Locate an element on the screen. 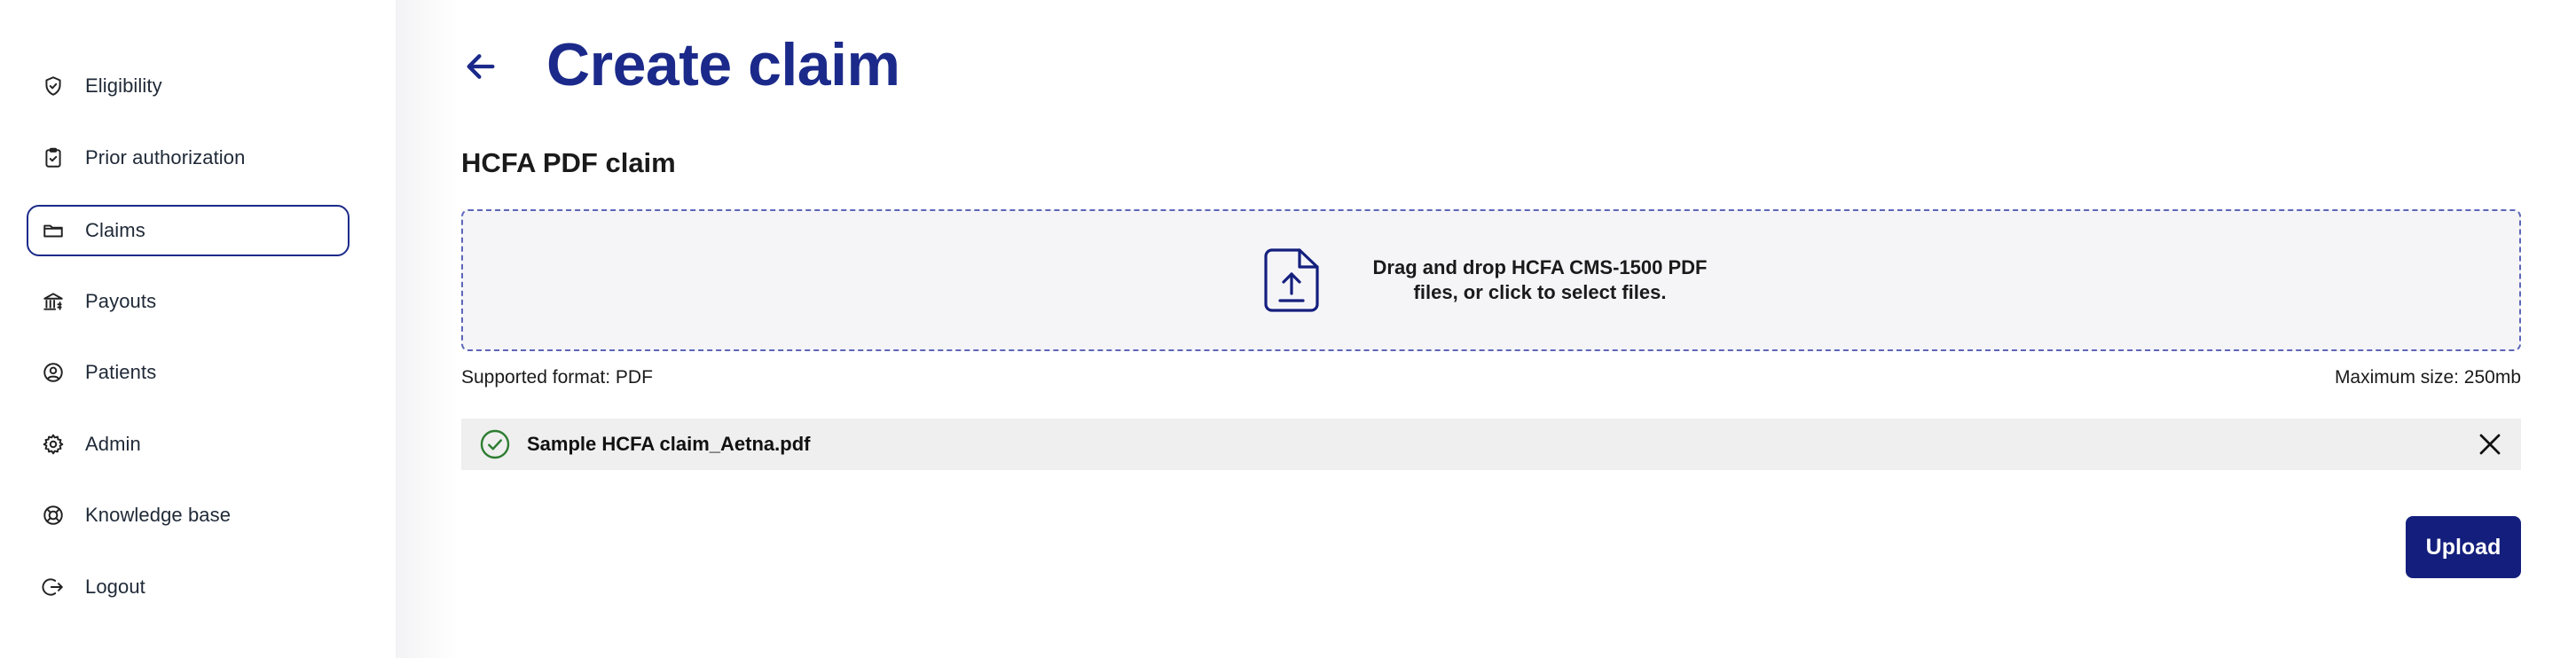 This screenshot has height=658, width=2576. close-icon is located at coordinates (2490, 444).